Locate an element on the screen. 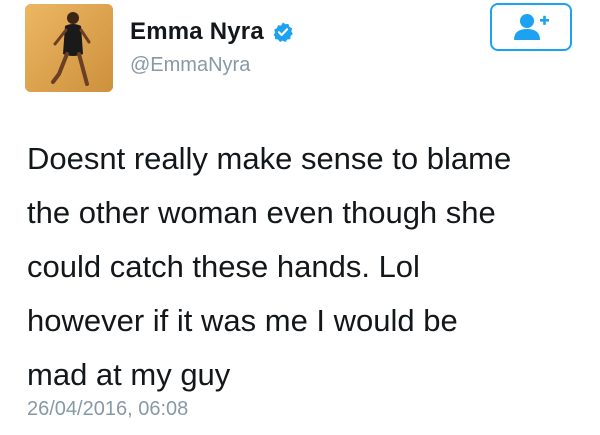  avatar is located at coordinates (69, 48).